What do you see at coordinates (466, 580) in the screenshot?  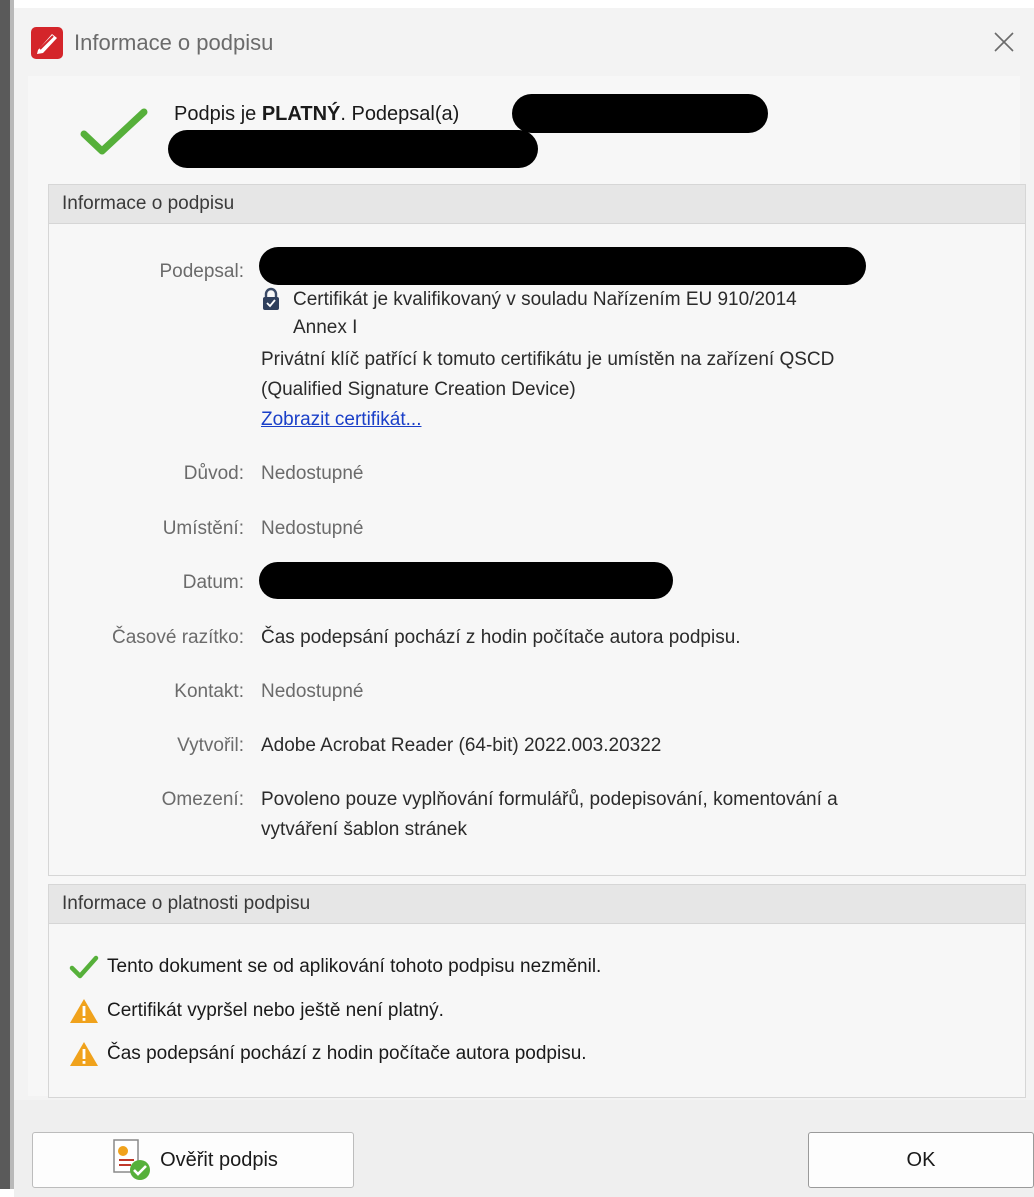 I see `redacted-date` at bounding box center [466, 580].